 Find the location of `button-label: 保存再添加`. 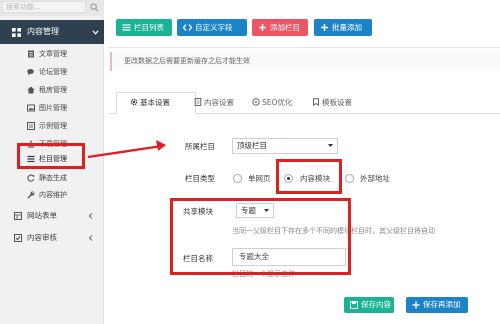

button-label: 保存再添加 is located at coordinates (442, 304).